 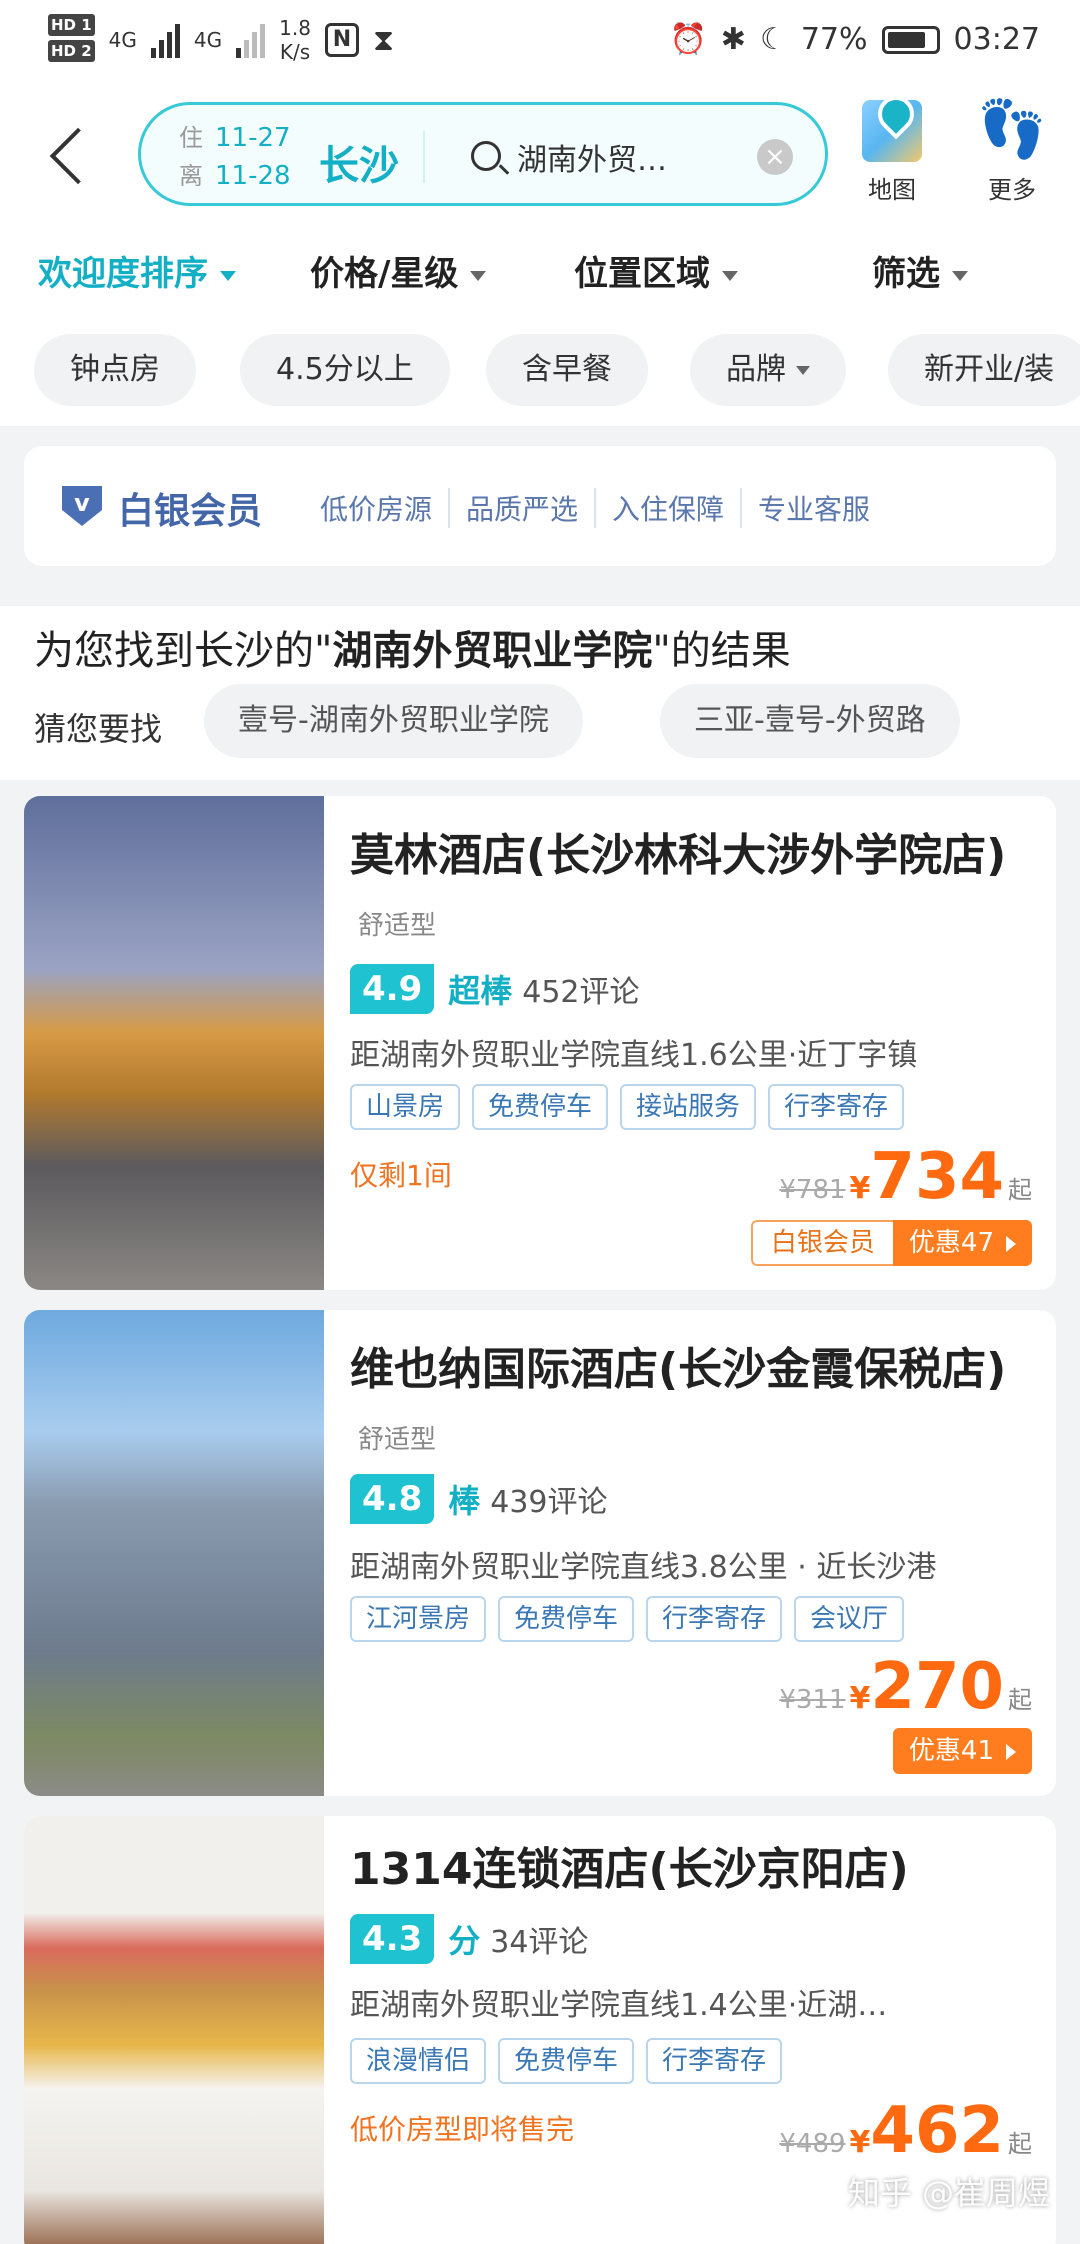 I want to click on chip-brand: 品牌, so click(x=768, y=370).